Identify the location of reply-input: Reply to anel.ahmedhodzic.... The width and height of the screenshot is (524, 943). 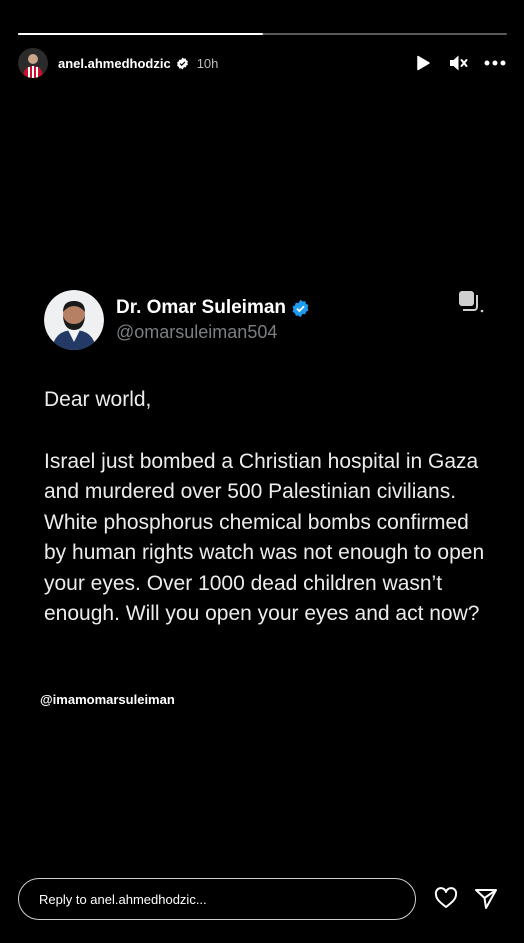
(217, 899).